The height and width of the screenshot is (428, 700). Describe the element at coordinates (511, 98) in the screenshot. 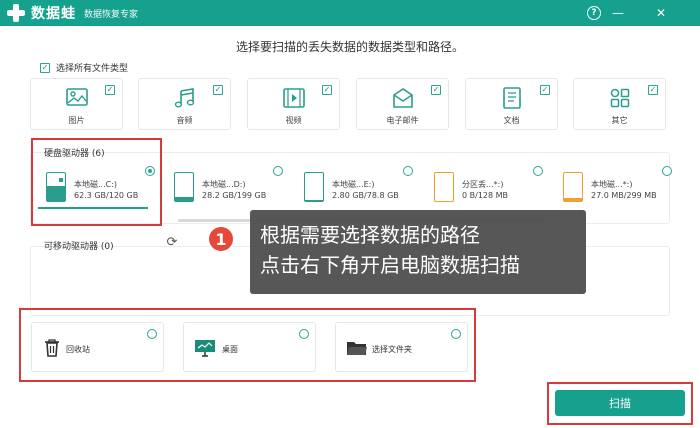

I see `document-icon` at that location.